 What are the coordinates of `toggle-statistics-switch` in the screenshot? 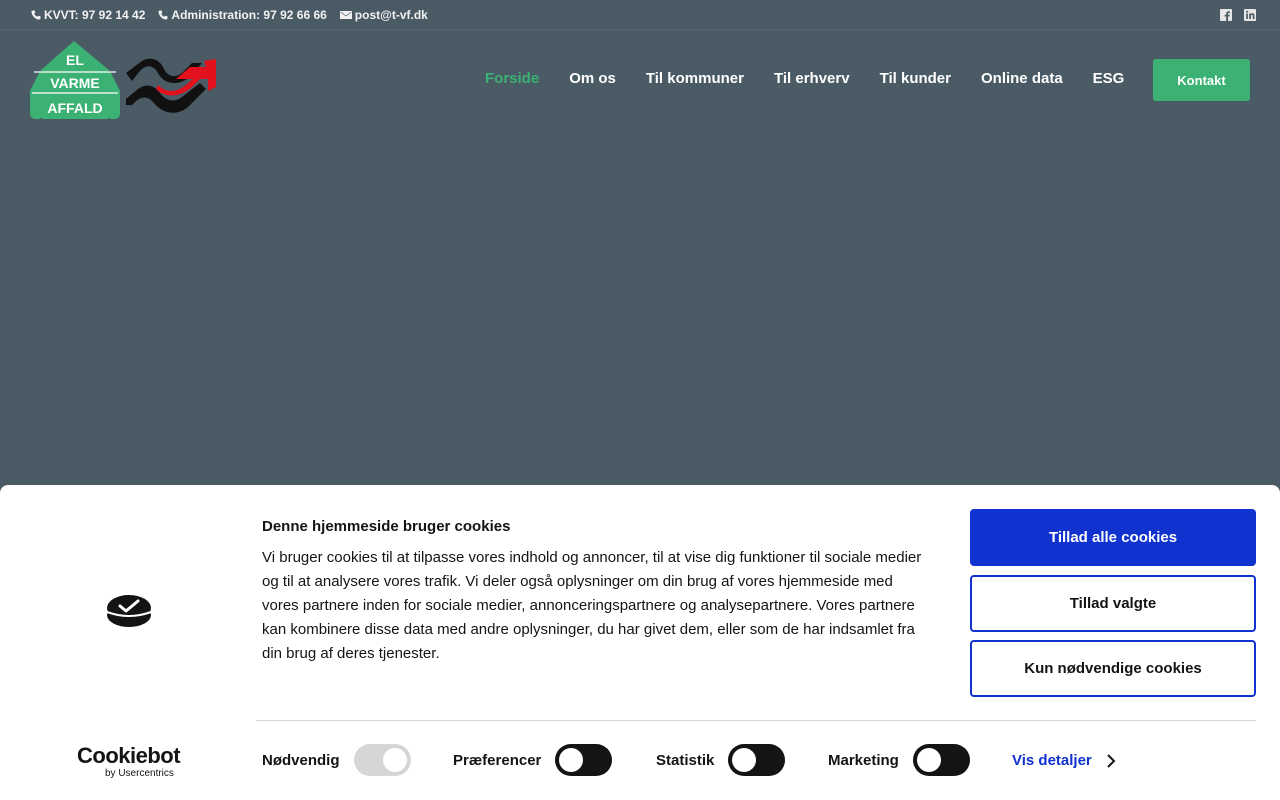 It's located at (757, 760).